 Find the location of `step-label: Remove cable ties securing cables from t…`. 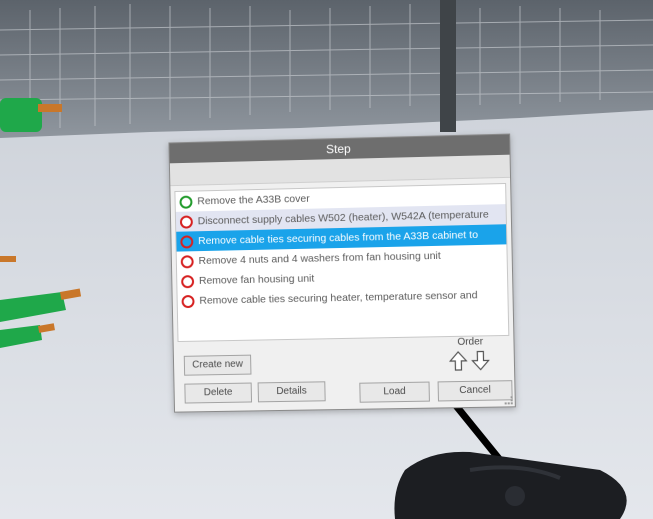

step-label: Remove cable ties securing cables from t… is located at coordinates (338, 238).